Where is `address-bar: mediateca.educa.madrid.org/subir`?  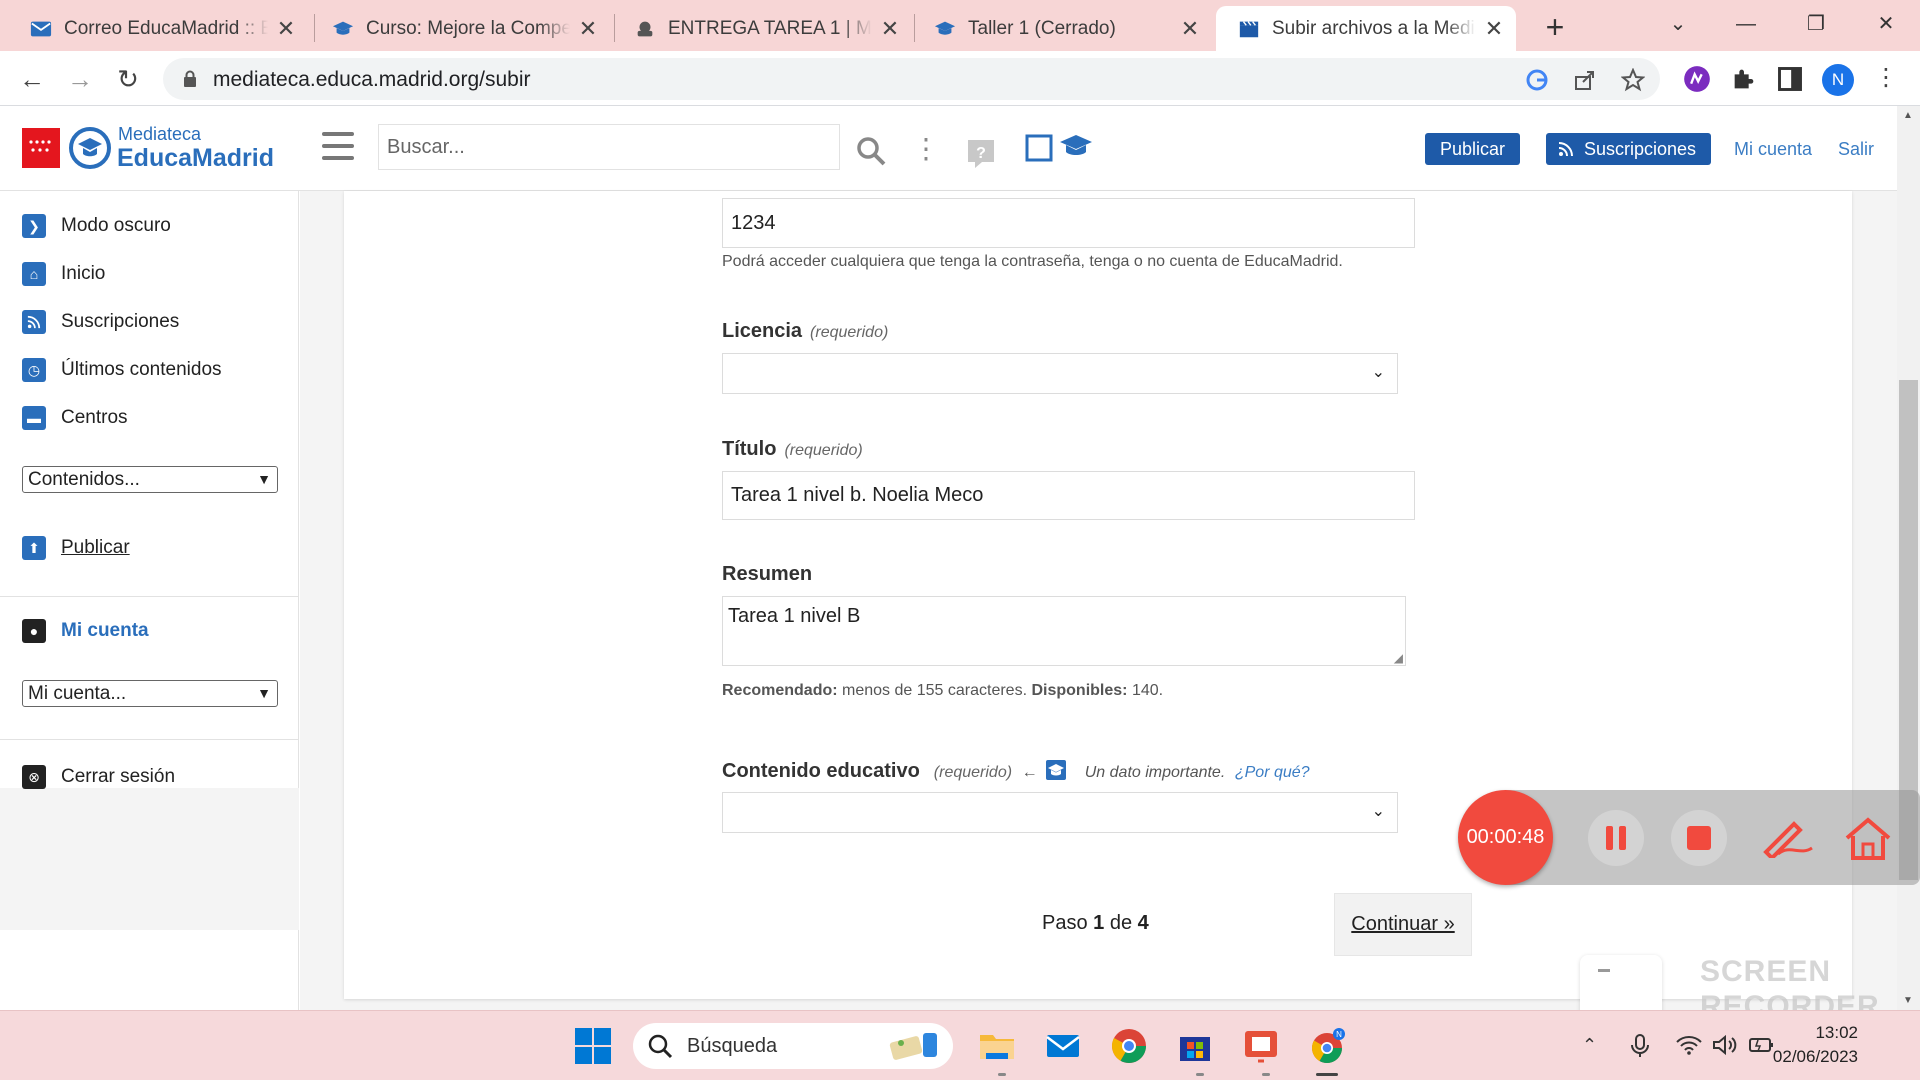 address-bar: mediateca.educa.madrid.org/subir is located at coordinates (911, 79).